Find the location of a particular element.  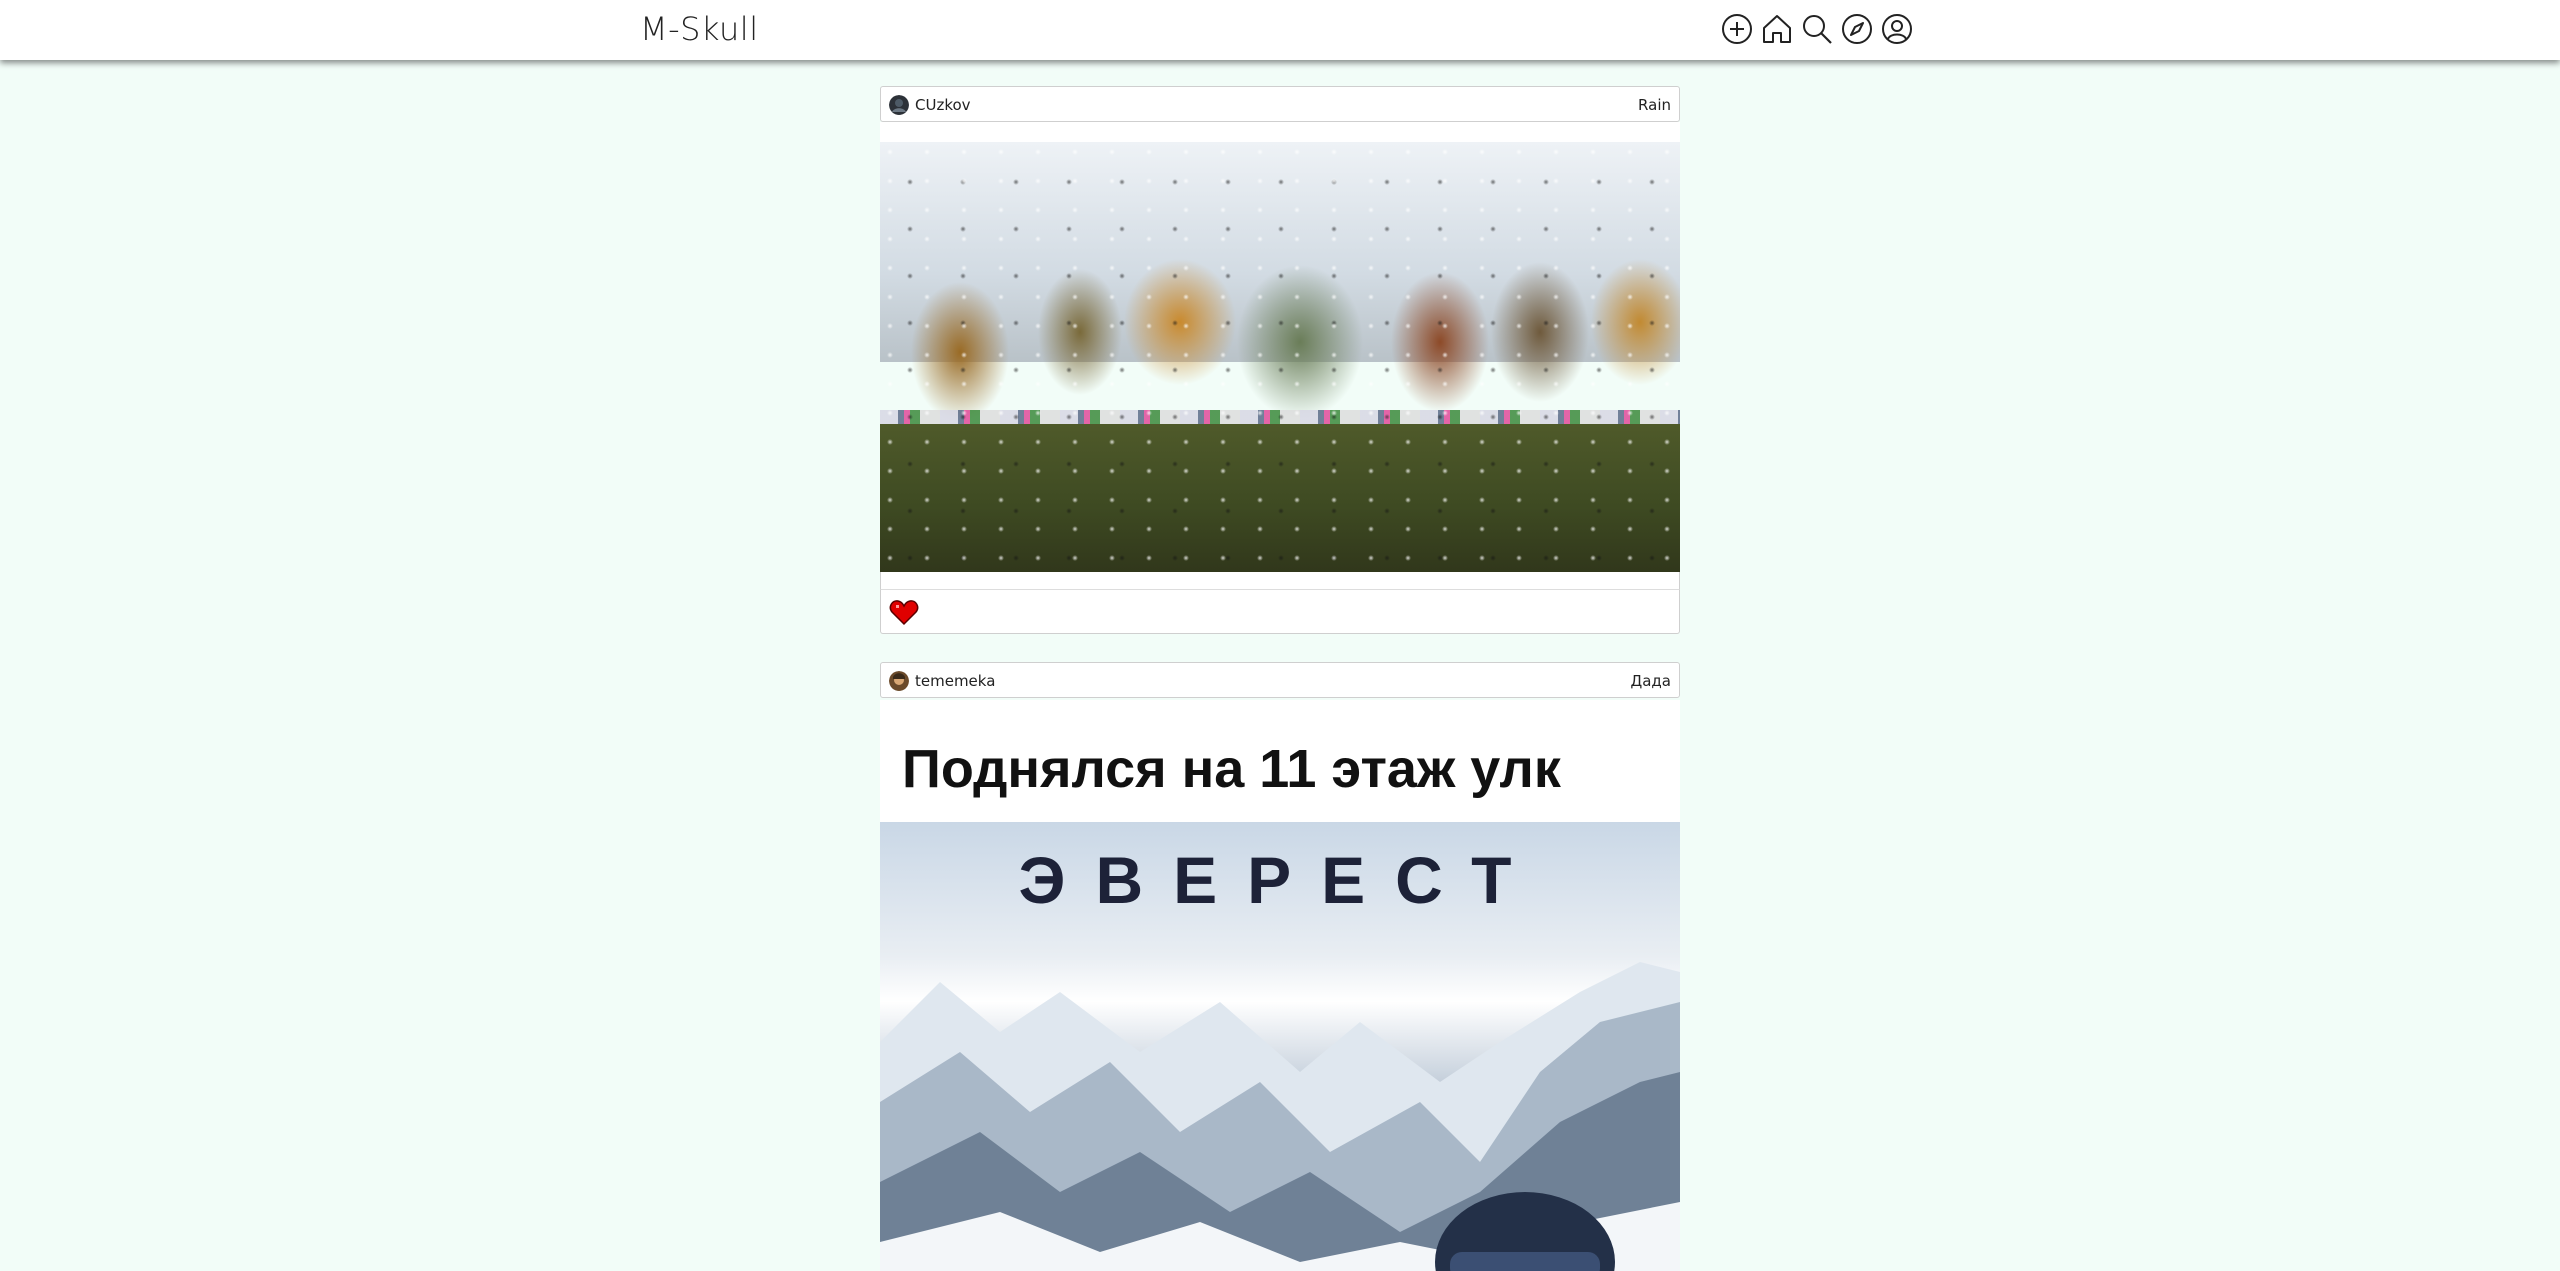

post-image-top-strip is located at coordinates (1280, 132).